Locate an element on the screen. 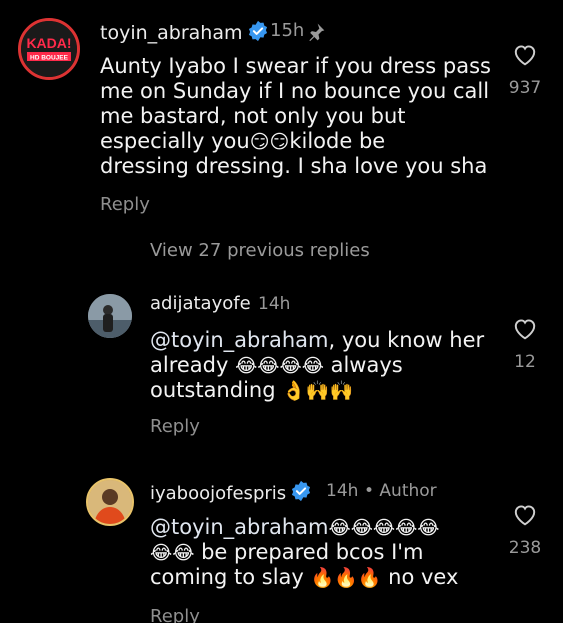 This screenshot has height=623, width=563. like-column: 937 is located at coordinates (525, 70).